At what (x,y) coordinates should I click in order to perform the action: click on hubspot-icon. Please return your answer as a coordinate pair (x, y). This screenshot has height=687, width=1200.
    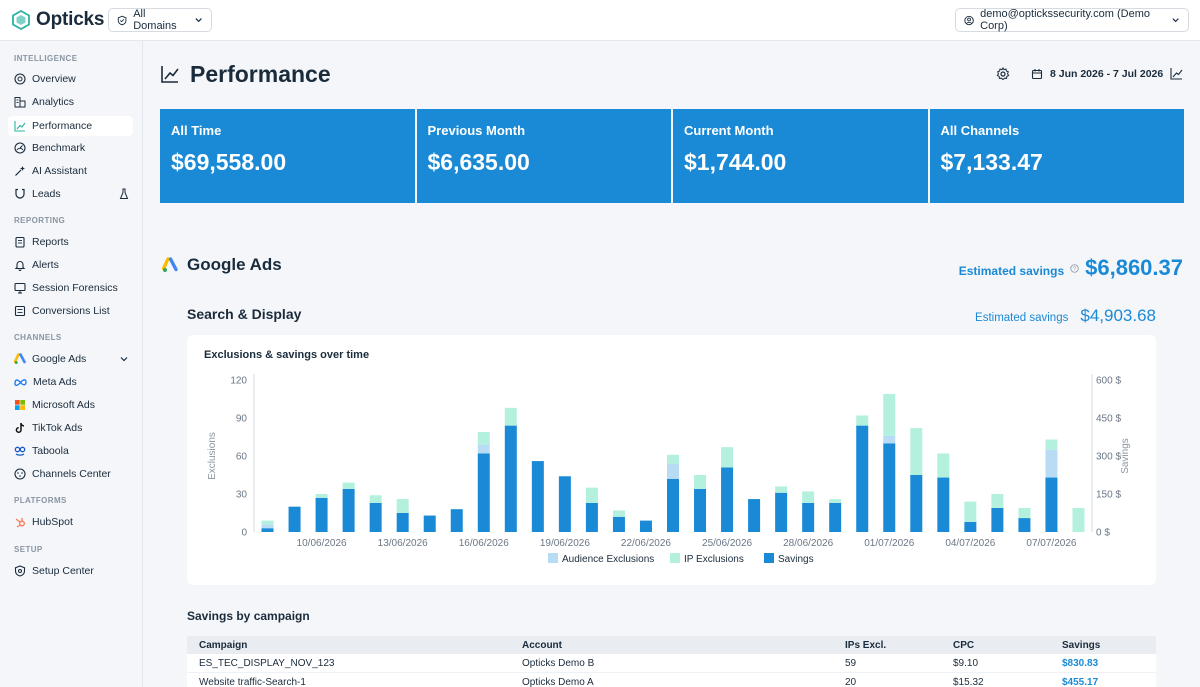
    Looking at the image, I should click on (20, 523).